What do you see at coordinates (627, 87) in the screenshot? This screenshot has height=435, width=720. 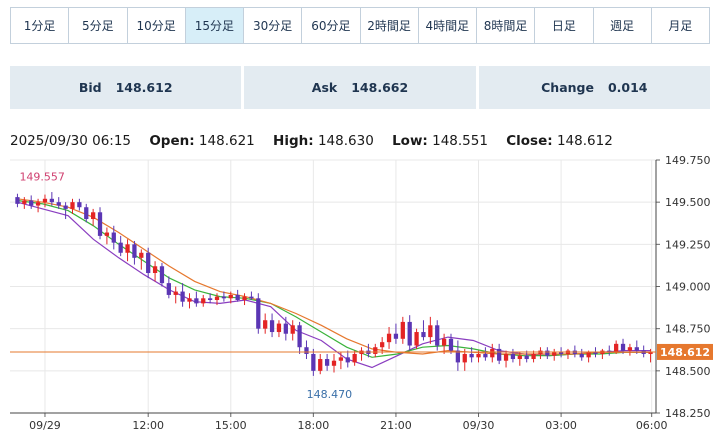 I see `change-value: 0.014` at bounding box center [627, 87].